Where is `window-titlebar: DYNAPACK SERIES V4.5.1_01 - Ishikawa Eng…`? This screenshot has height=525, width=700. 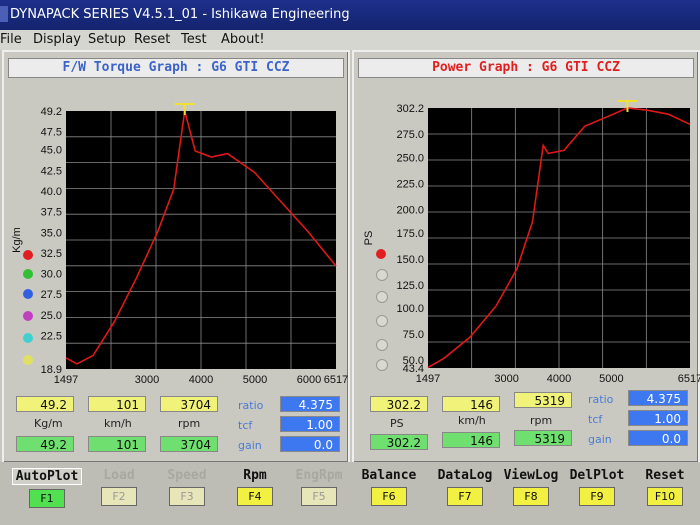
window-titlebar: DYNAPACK SERIES V4.5.1_01 - Ishikawa Eng… is located at coordinates (350, 15).